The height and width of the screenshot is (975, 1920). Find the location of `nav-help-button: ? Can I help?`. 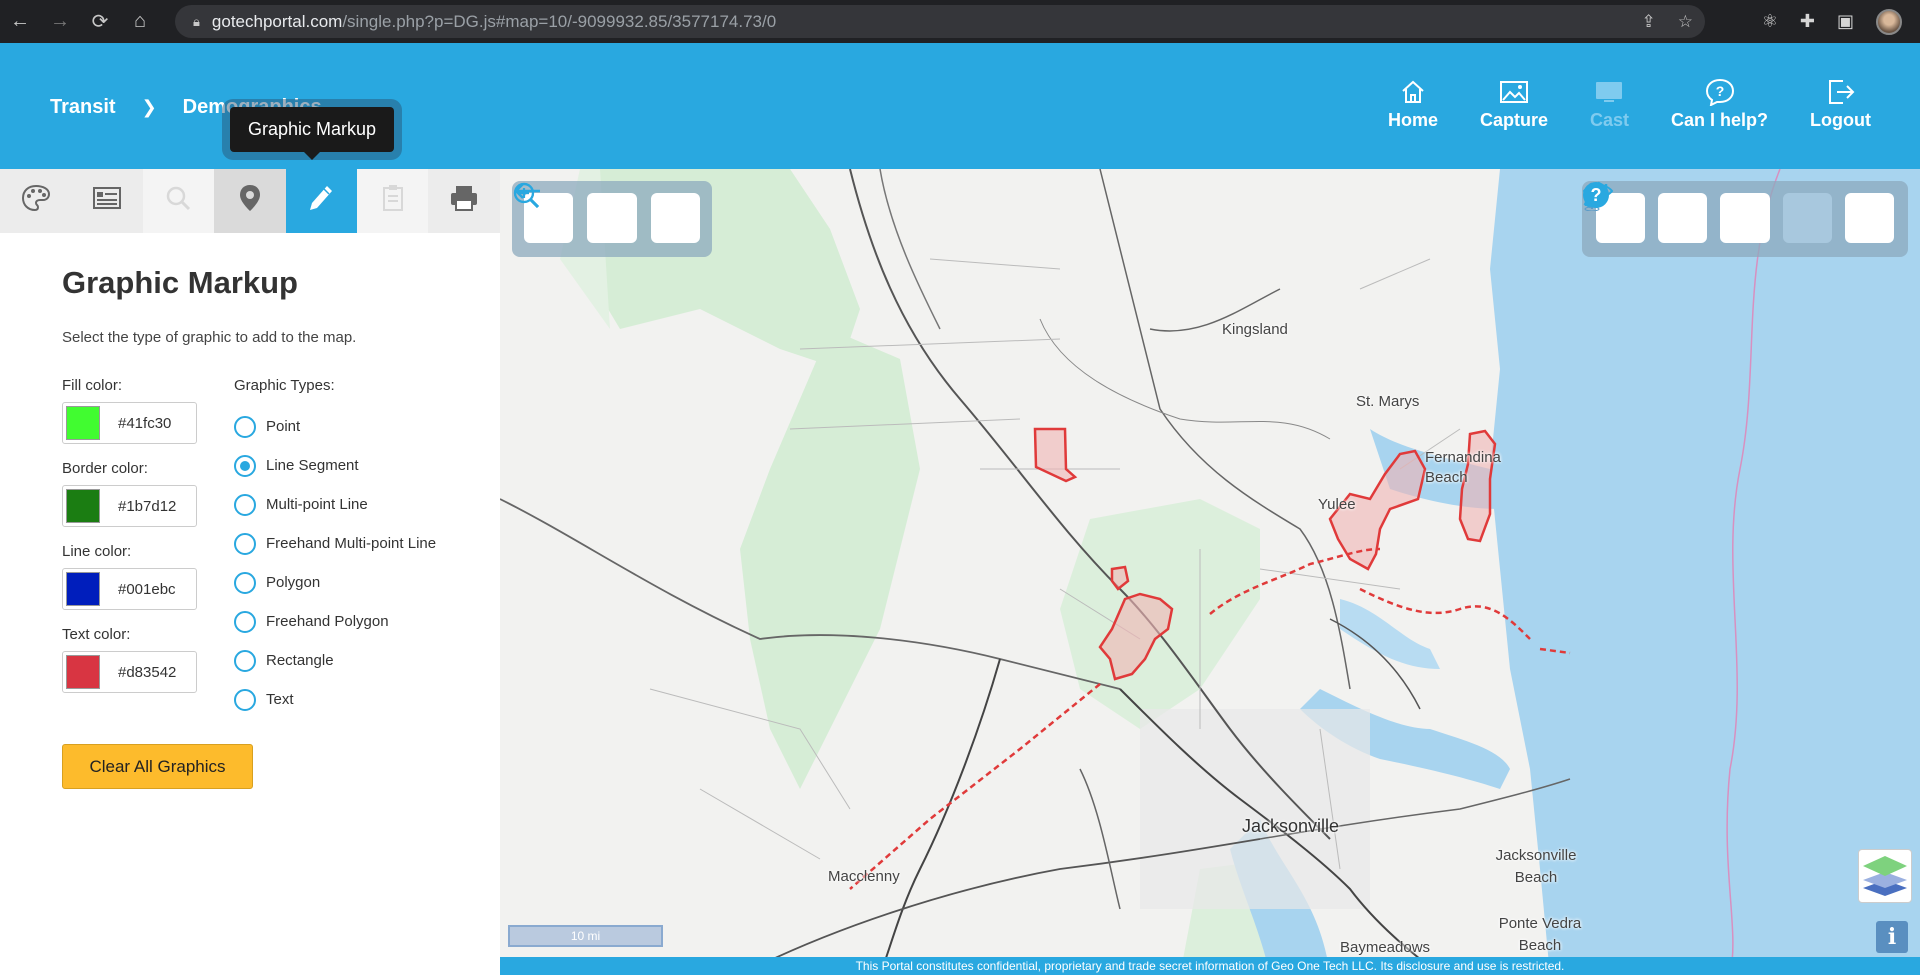

nav-help-button: ? Can I help? is located at coordinates (1719, 104).